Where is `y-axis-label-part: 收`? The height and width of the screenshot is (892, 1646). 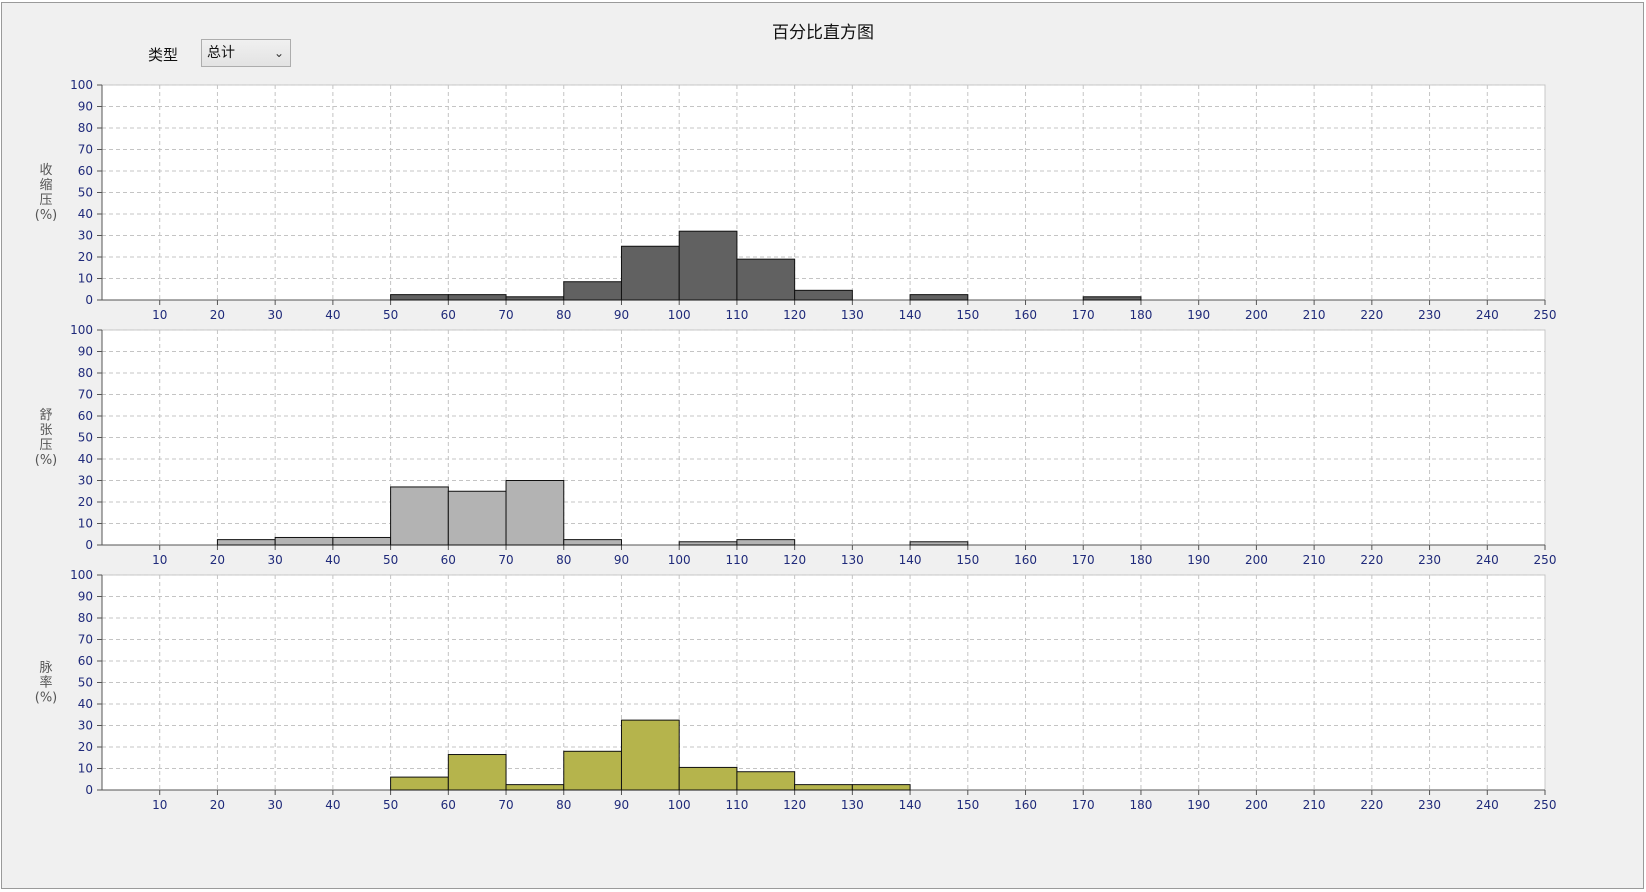
y-axis-label-part: 收 is located at coordinates (45, 170).